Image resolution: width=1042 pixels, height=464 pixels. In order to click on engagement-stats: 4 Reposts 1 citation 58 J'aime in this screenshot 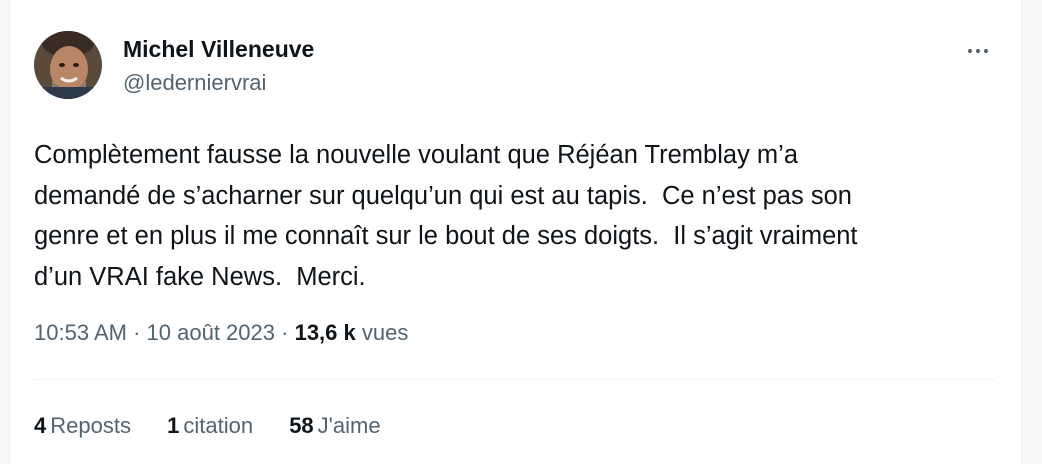, I will do `click(222, 426)`.